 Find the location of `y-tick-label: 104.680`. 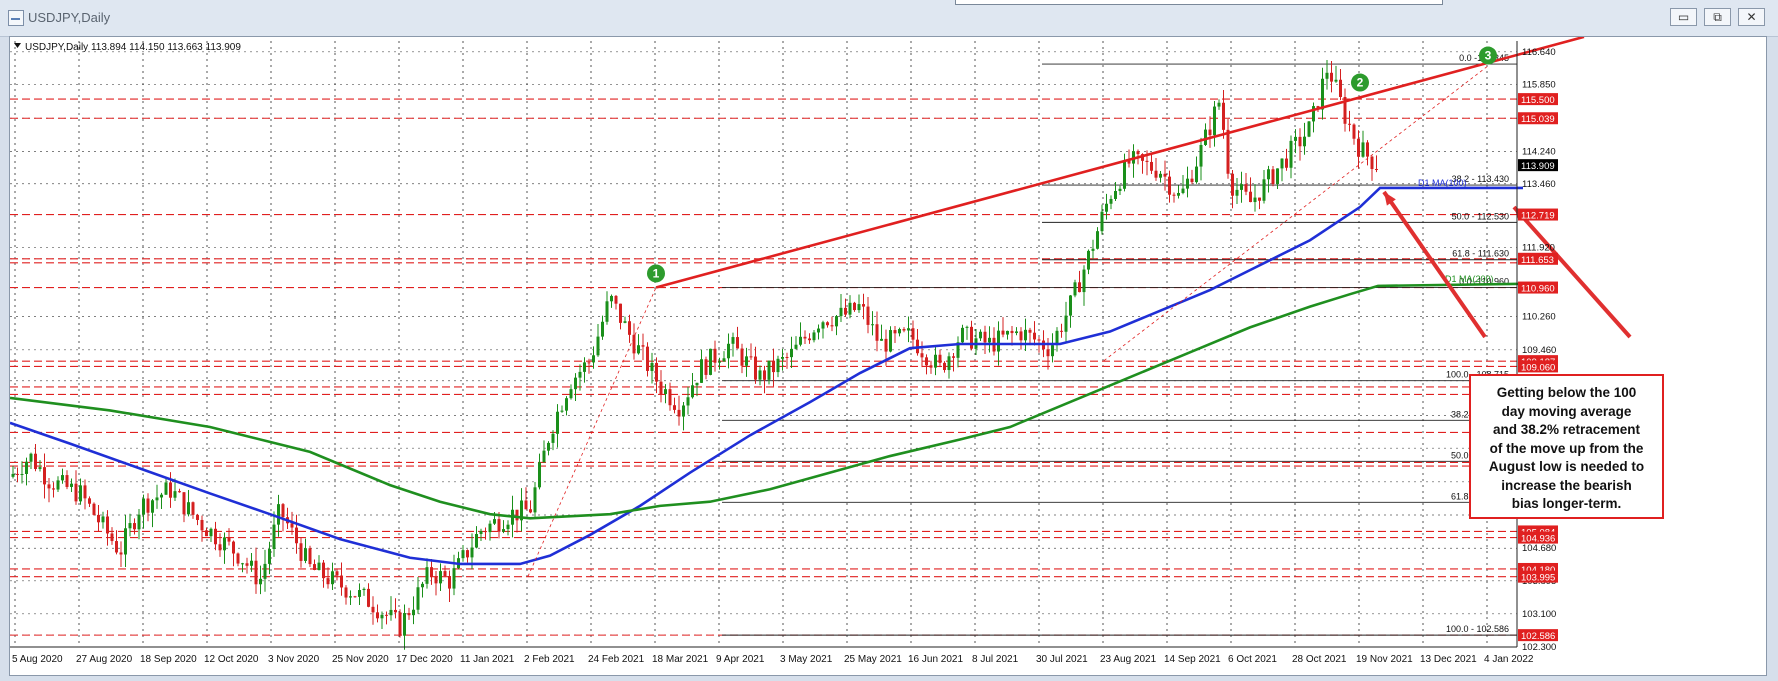

y-tick-label: 104.680 is located at coordinates (1539, 548).